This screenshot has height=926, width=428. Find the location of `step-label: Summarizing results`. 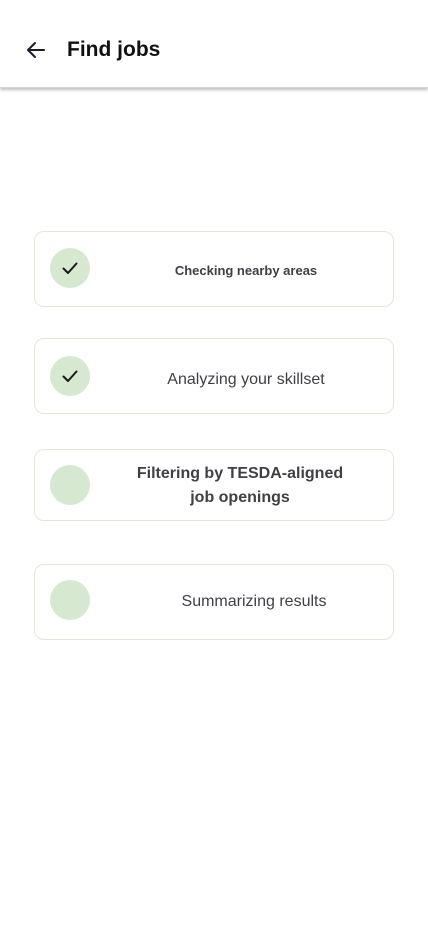

step-label: Summarizing results is located at coordinates (254, 601).